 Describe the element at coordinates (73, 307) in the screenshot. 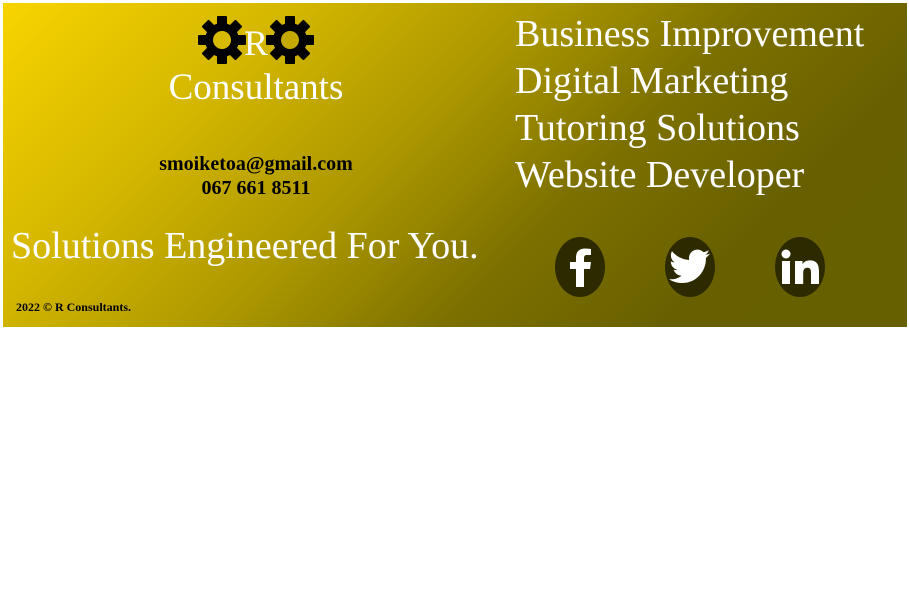

I see `copyright: 2022 © R Consultants.` at that location.